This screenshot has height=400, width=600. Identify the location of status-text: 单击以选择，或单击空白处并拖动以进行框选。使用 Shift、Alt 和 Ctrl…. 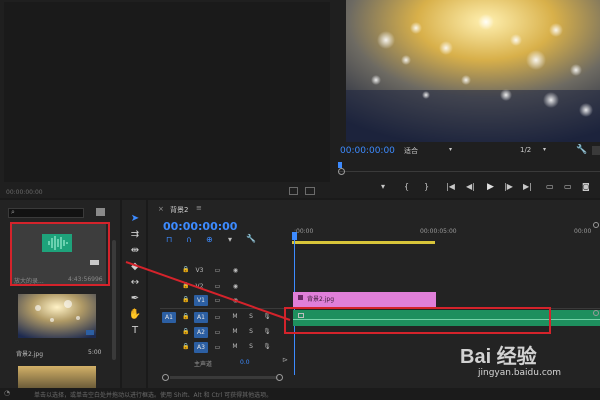
(153, 395).